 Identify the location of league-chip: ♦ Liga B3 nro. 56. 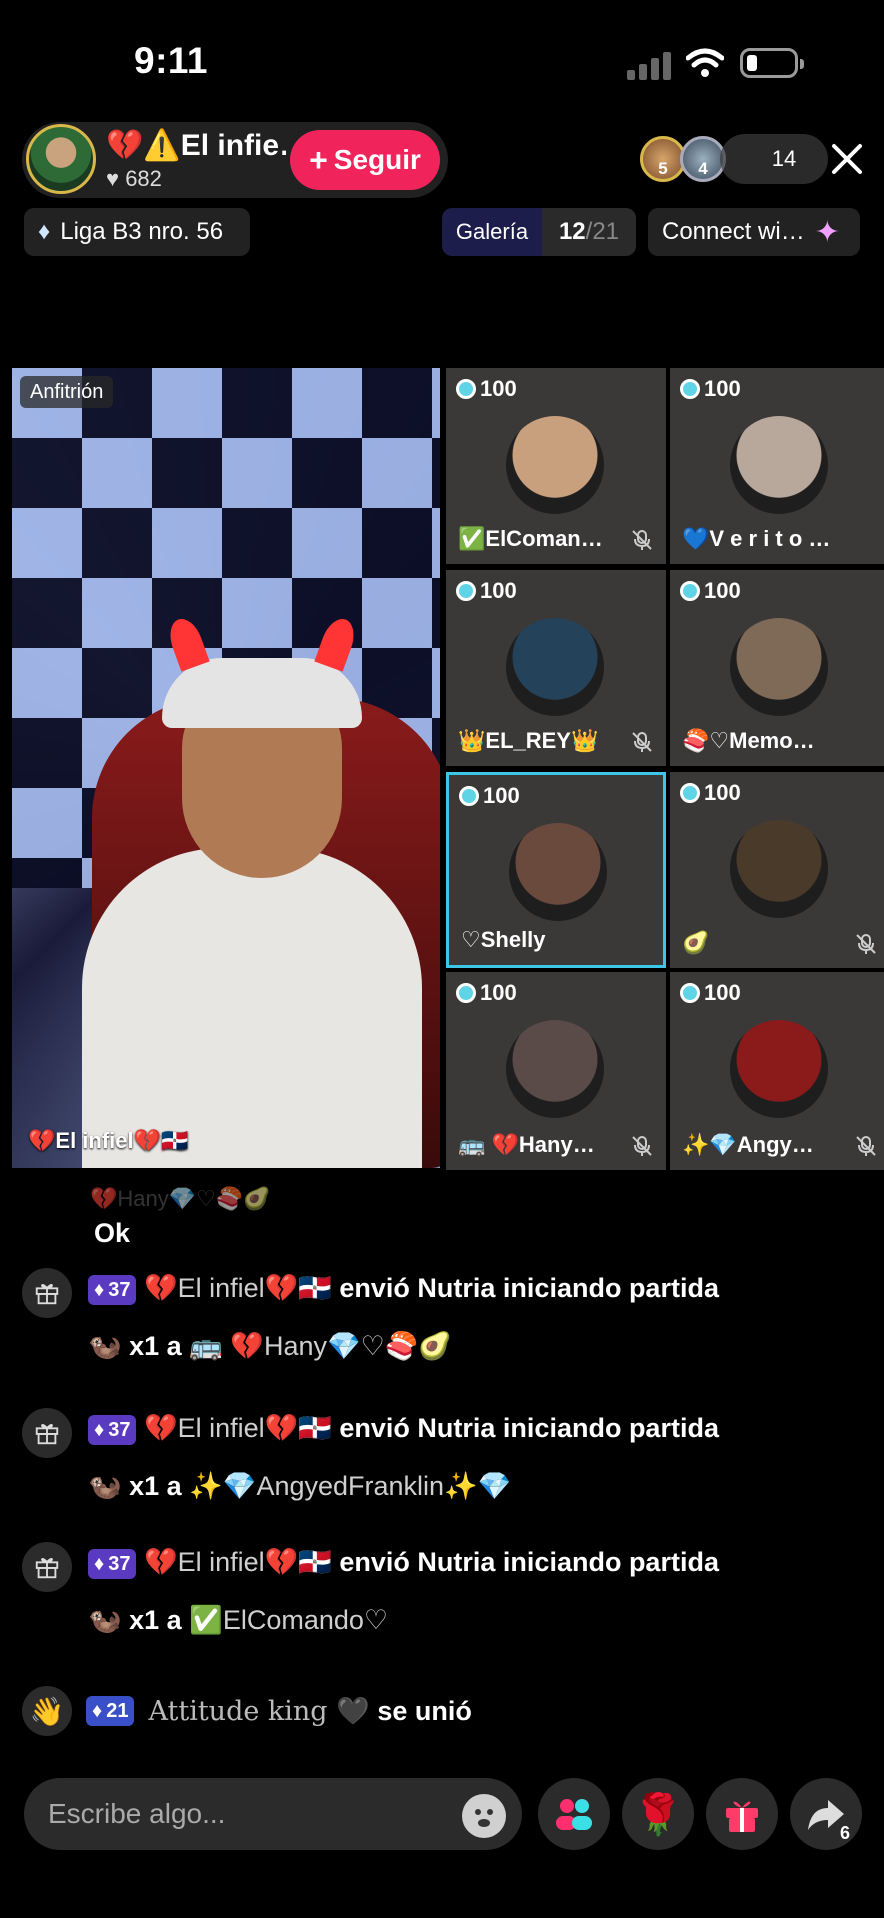
(137, 232).